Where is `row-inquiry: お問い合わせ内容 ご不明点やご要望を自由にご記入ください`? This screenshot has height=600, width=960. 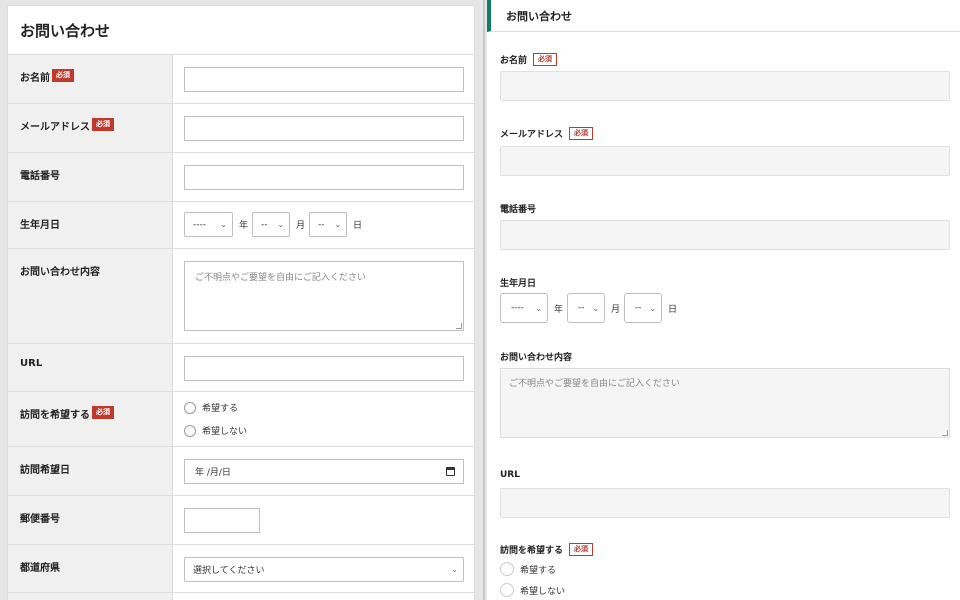 row-inquiry: お問い合わせ内容 ご不明点やご要望を自由にご記入ください is located at coordinates (241, 296).